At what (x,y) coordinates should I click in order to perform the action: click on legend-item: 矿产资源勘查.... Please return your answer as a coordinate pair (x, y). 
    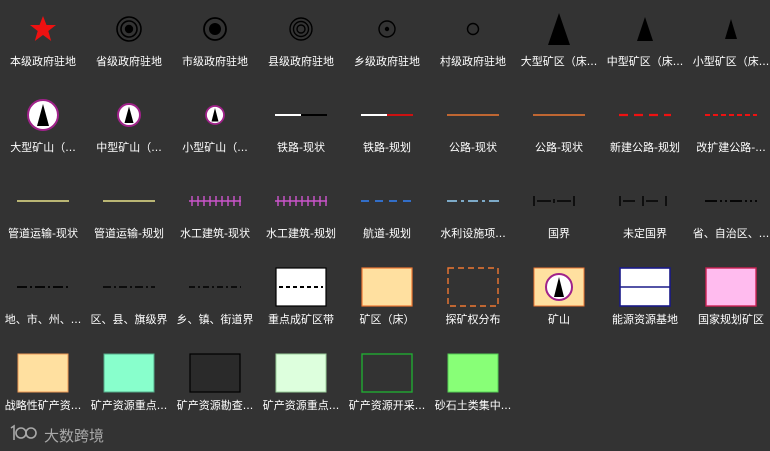
    Looking at the image, I should click on (215, 387).